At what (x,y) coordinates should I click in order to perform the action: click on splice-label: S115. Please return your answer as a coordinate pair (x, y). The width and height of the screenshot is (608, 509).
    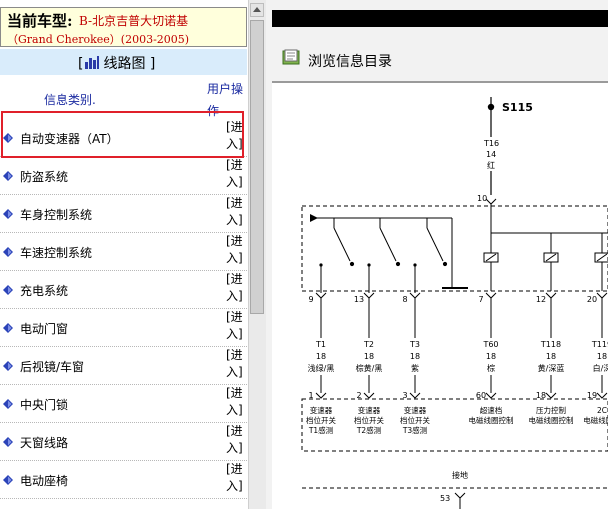
    Looking at the image, I should click on (517, 107).